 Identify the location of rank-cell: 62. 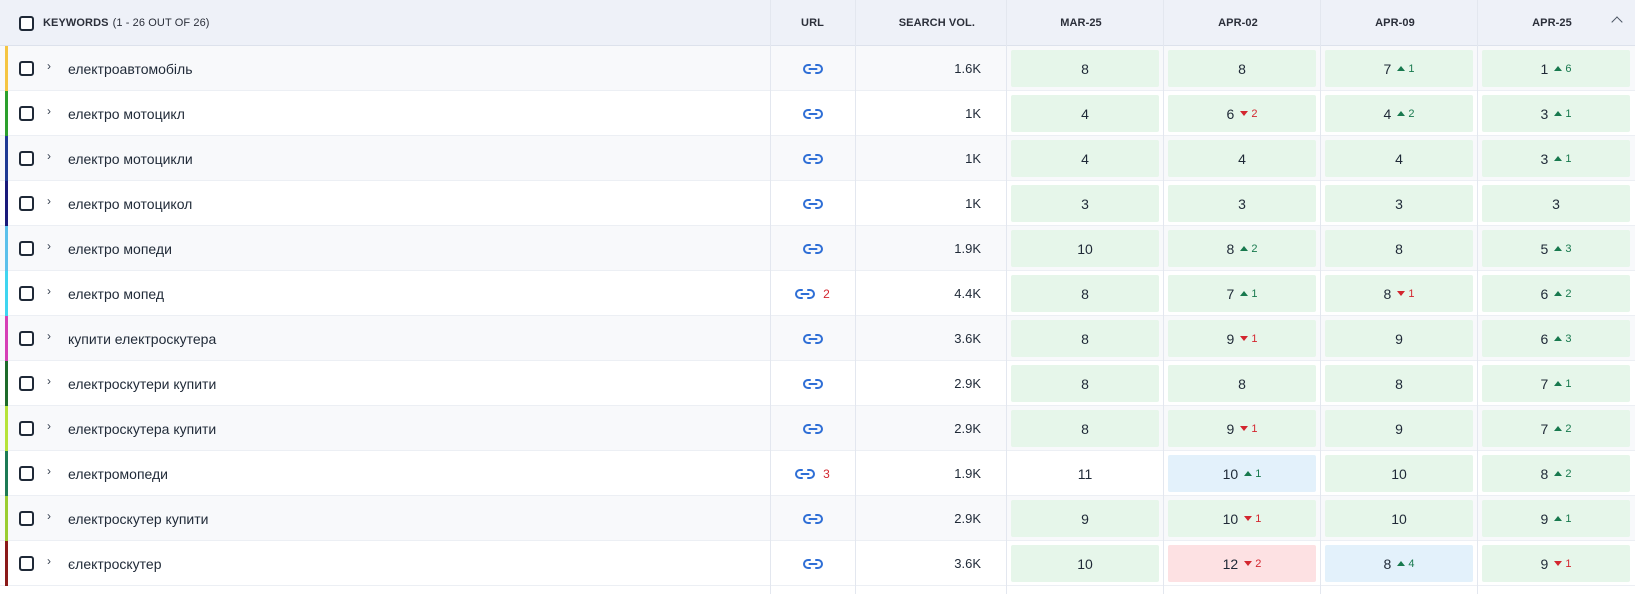
(1556, 293).